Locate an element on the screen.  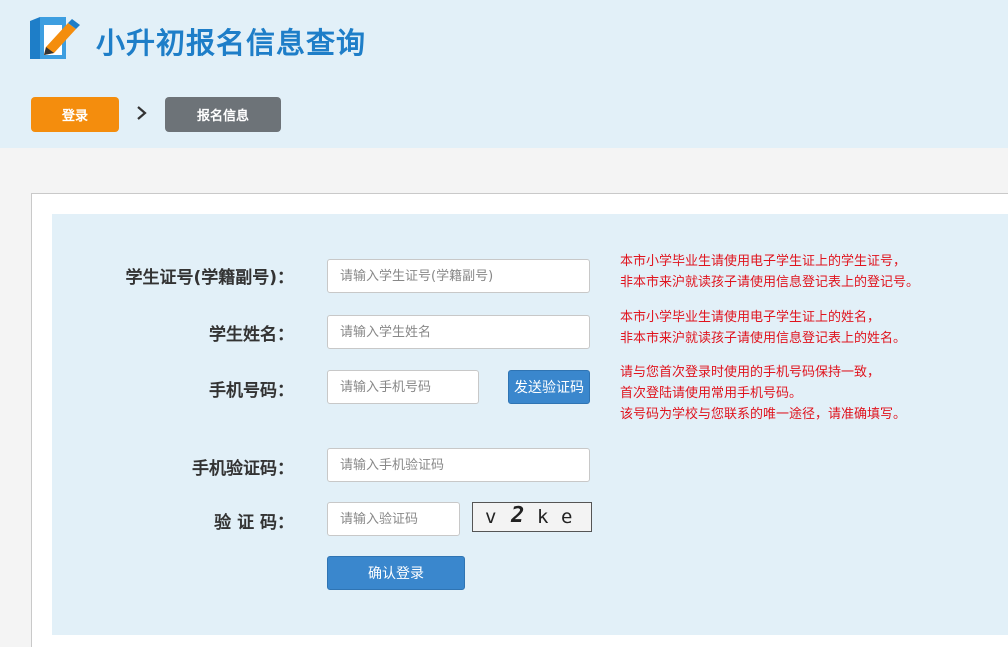
step-login: 登录 is located at coordinates (75, 114).